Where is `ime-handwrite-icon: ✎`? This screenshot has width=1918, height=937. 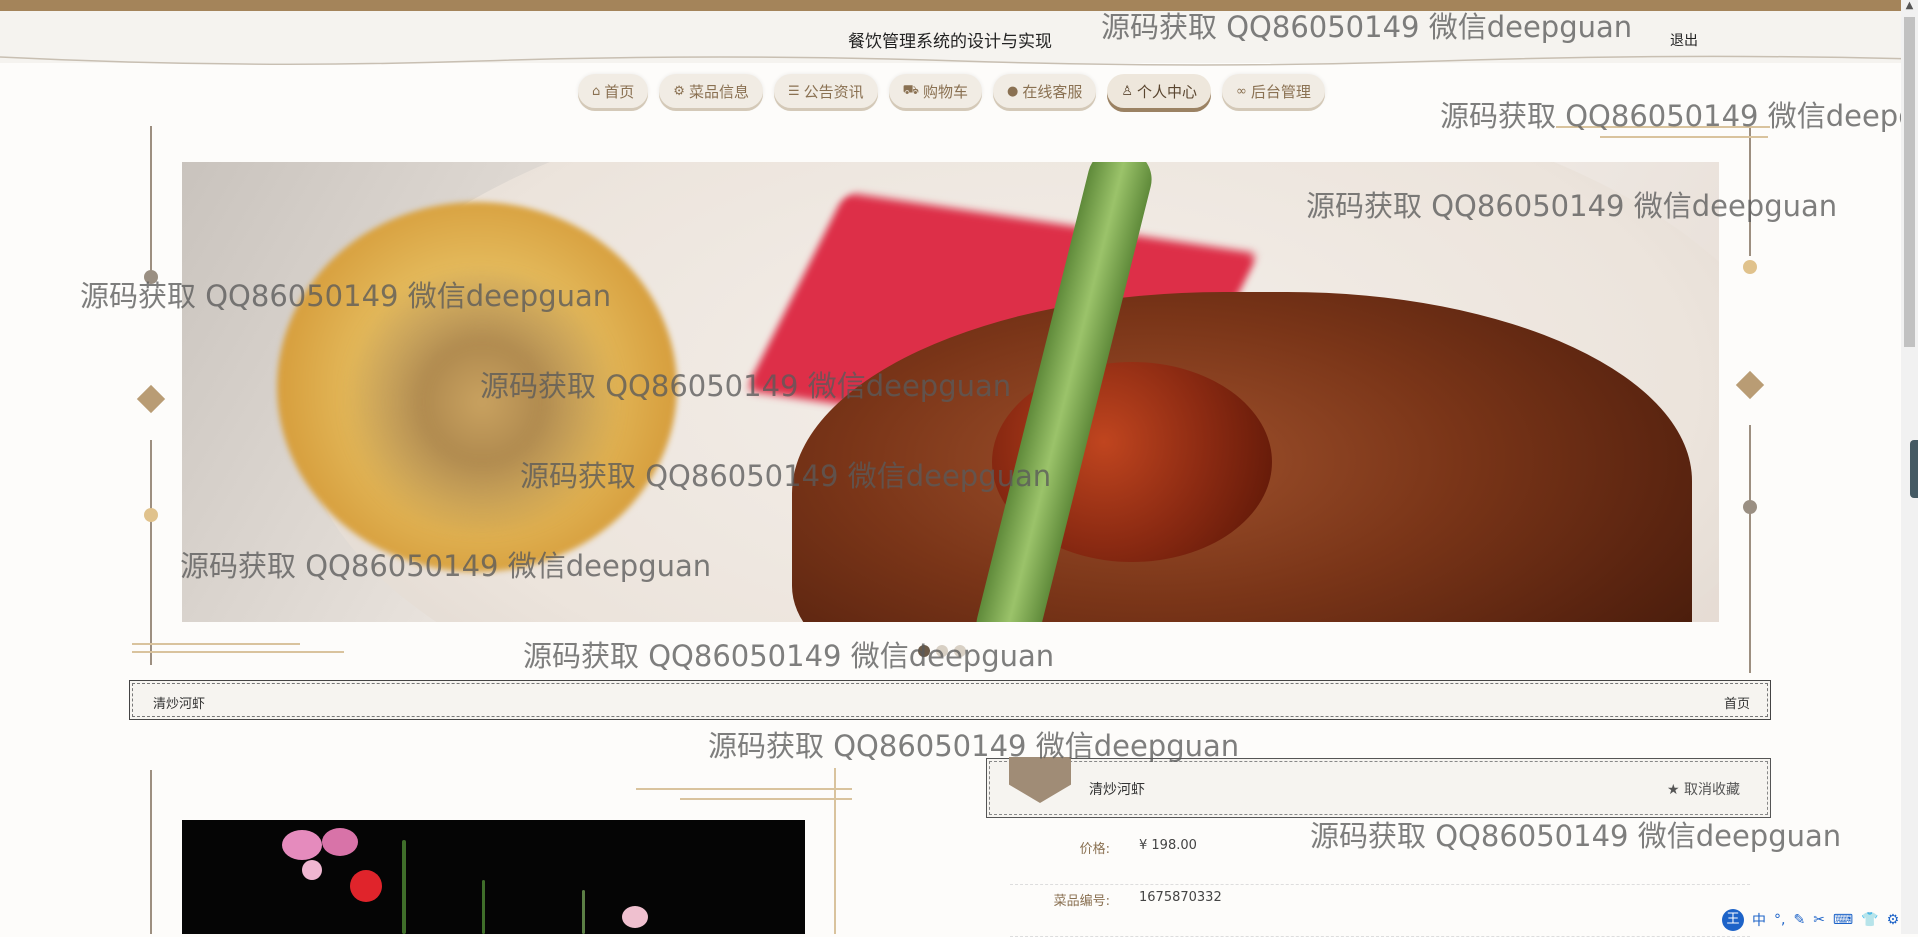
ime-handwrite-icon: ✎ is located at coordinates (1799, 920).